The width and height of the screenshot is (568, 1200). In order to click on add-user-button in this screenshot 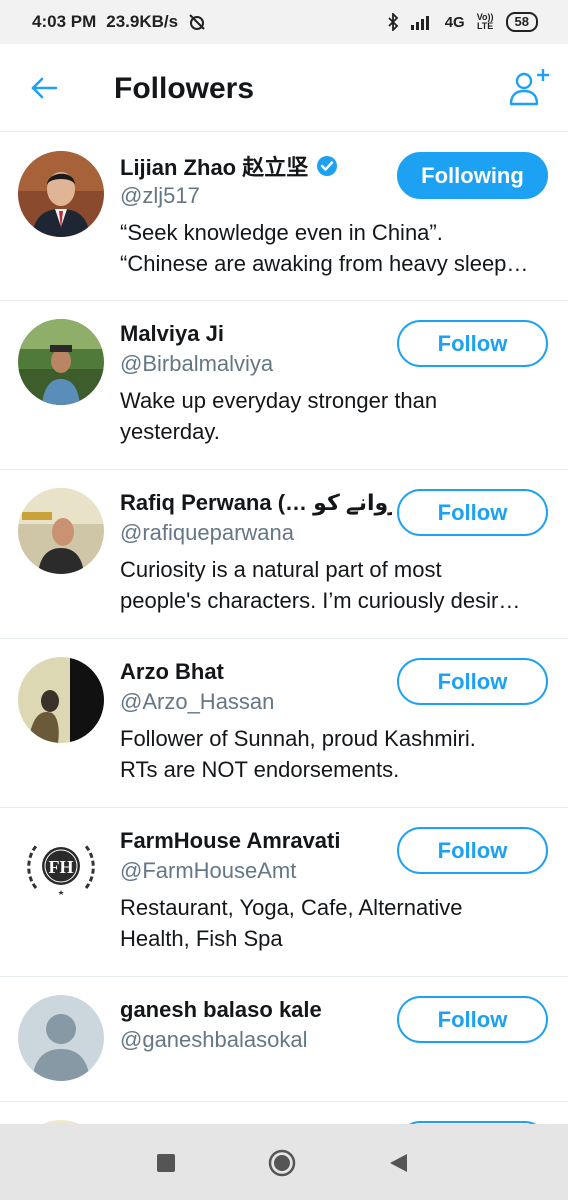, I will do `click(530, 88)`.